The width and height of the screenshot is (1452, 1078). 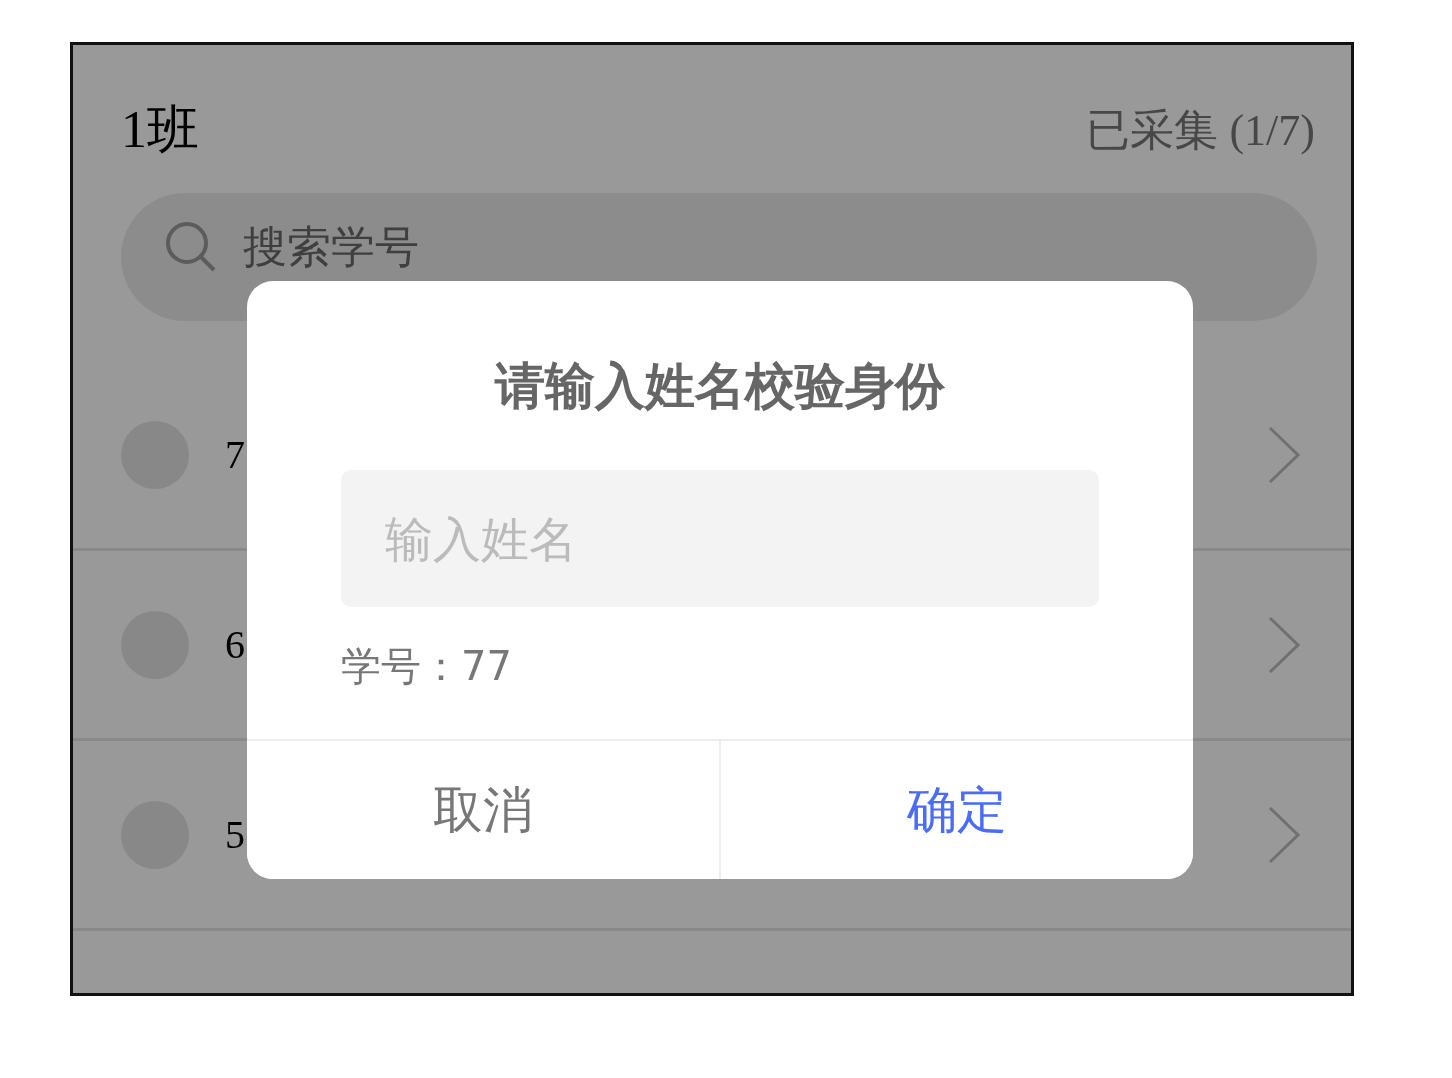 What do you see at coordinates (720, 538) in the screenshot?
I see `name-input: 输入姓名` at bounding box center [720, 538].